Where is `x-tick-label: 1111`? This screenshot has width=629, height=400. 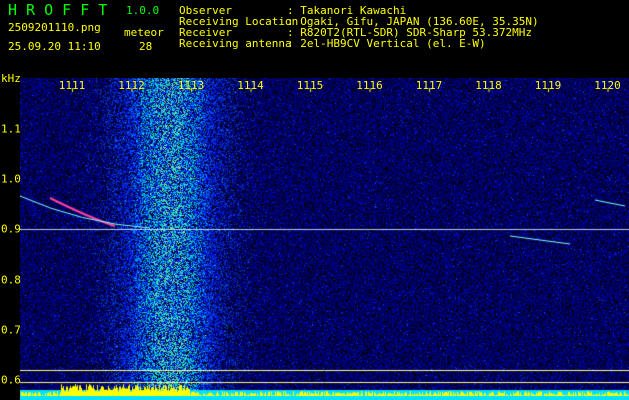 x-tick-label: 1111 is located at coordinates (72, 85).